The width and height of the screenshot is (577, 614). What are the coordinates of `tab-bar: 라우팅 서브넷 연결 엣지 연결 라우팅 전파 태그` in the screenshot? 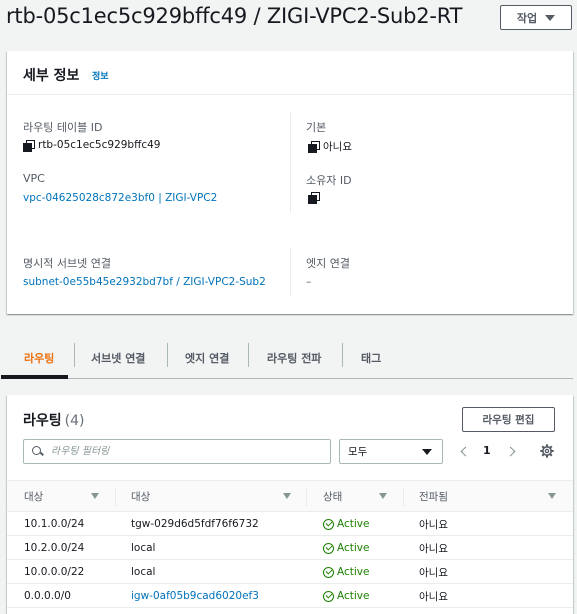 It's located at (290, 358).